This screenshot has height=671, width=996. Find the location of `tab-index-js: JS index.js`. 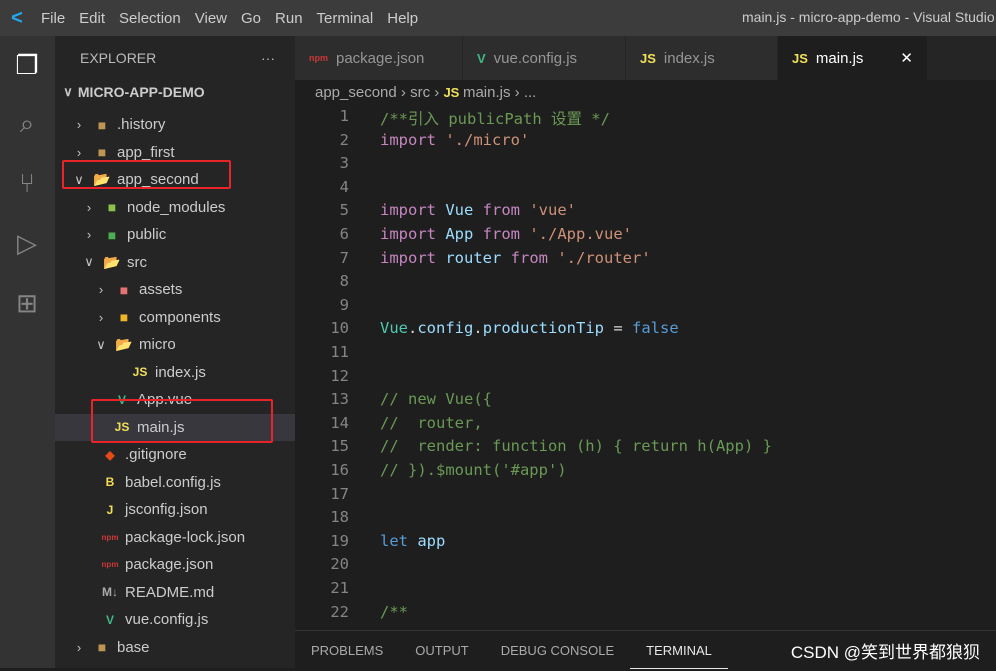

tab-index-js: JS index.js is located at coordinates (702, 58).